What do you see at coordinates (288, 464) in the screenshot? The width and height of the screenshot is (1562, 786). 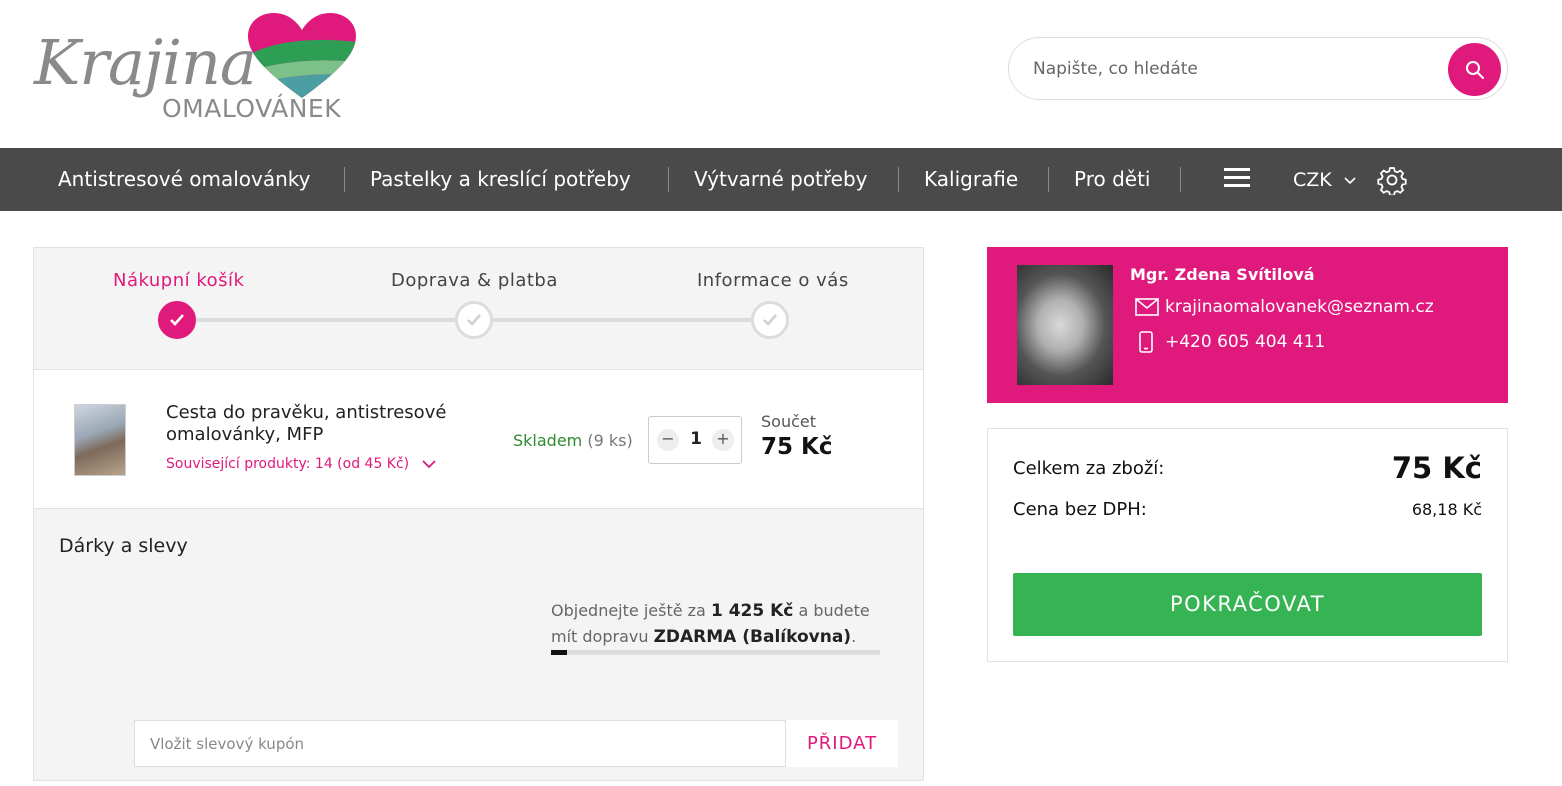 I see `related-products-label: Související produkty: 14 (od 45 Kč)` at bounding box center [288, 464].